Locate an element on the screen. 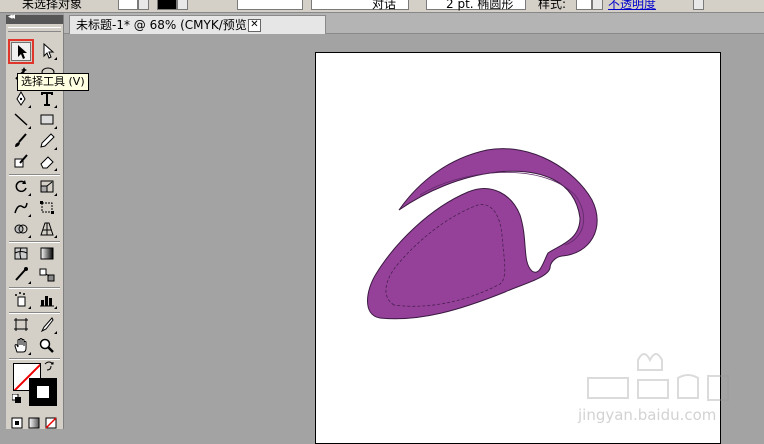 This screenshot has height=444, width=764. purple-shape is located at coordinates (482, 234).